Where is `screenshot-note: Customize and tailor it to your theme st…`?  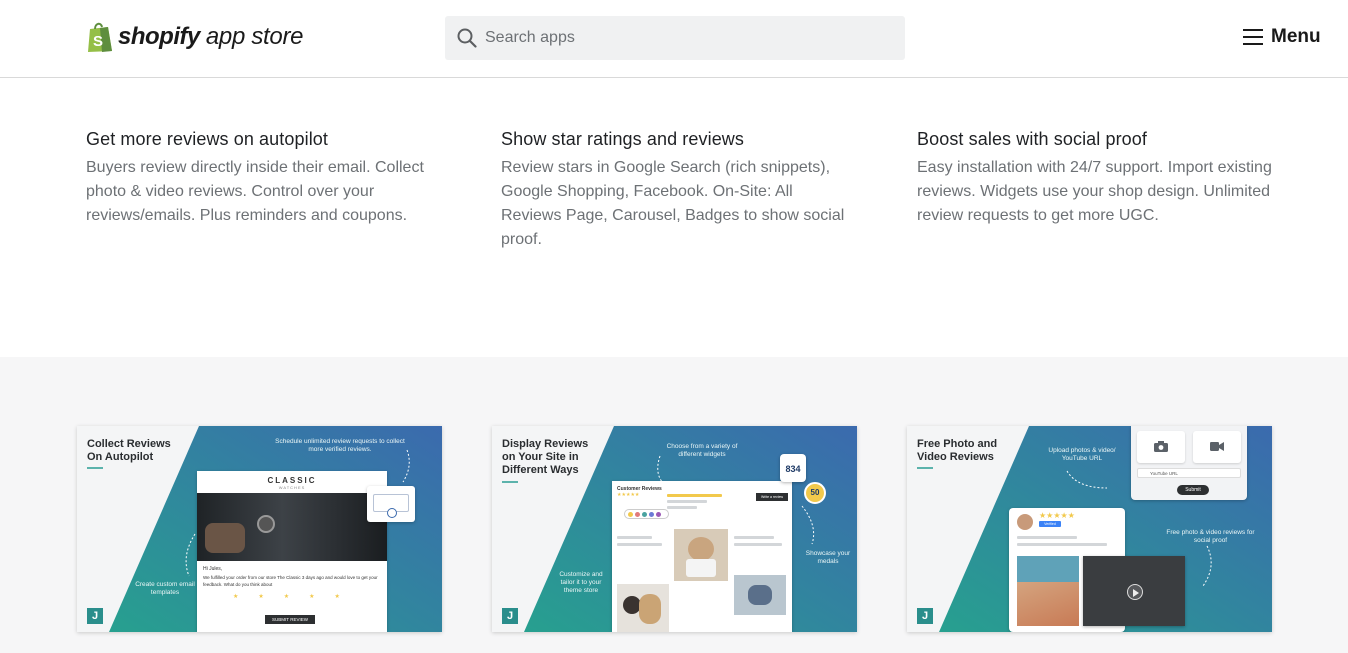
screenshot-note: Customize and tailor it to your theme st… is located at coordinates (581, 582).